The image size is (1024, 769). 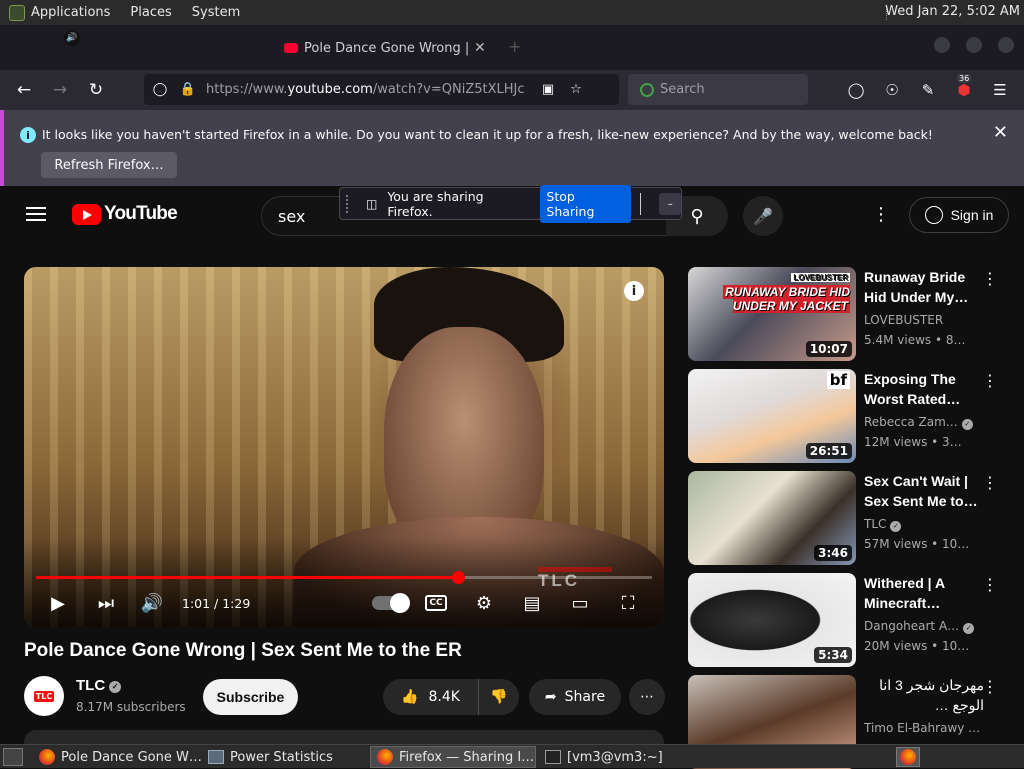 I want to click on channel-avatar: TLC, so click(x=44, y=696).